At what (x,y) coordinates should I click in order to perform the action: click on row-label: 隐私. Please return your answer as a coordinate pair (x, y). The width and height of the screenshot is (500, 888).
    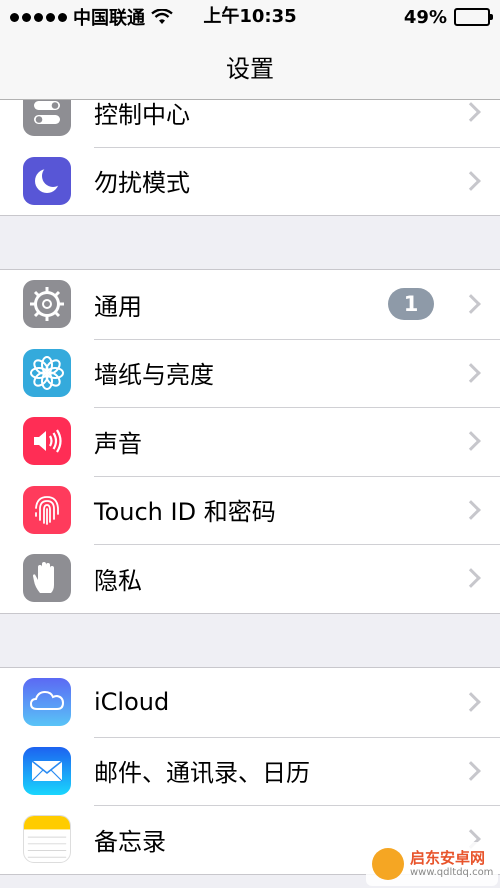
    Looking at the image, I should click on (118, 580).